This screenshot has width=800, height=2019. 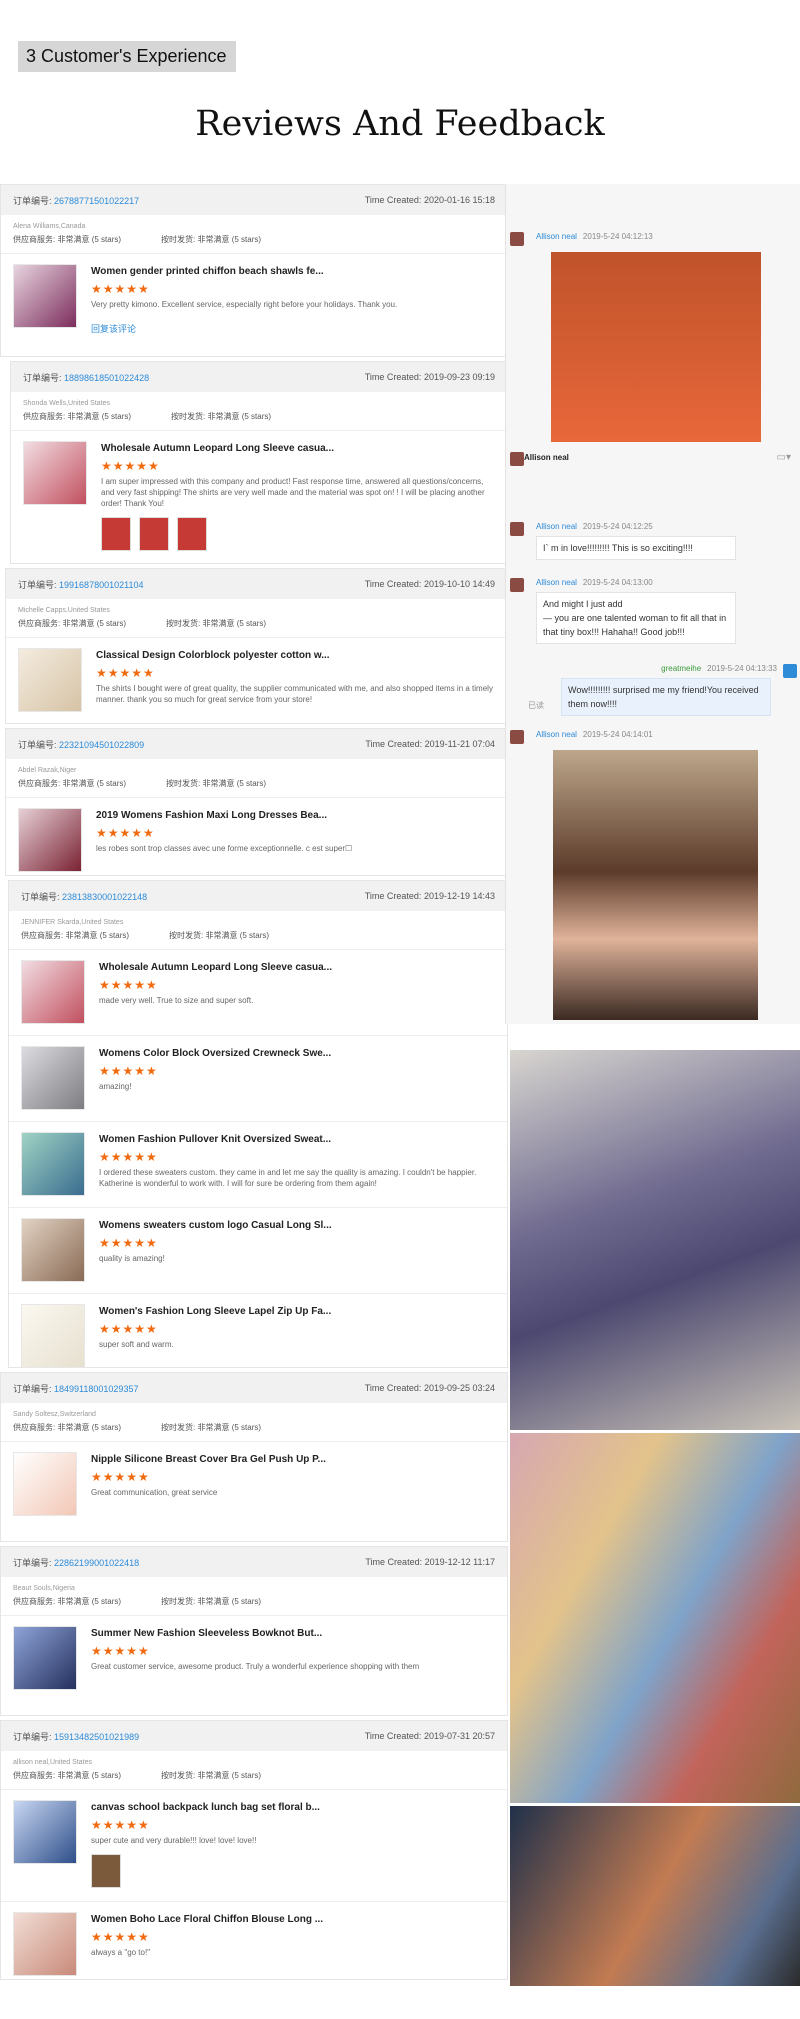 What do you see at coordinates (430, 1562) in the screenshot?
I see `order-time: Time Created: 2019-12-12 11:17` at bounding box center [430, 1562].